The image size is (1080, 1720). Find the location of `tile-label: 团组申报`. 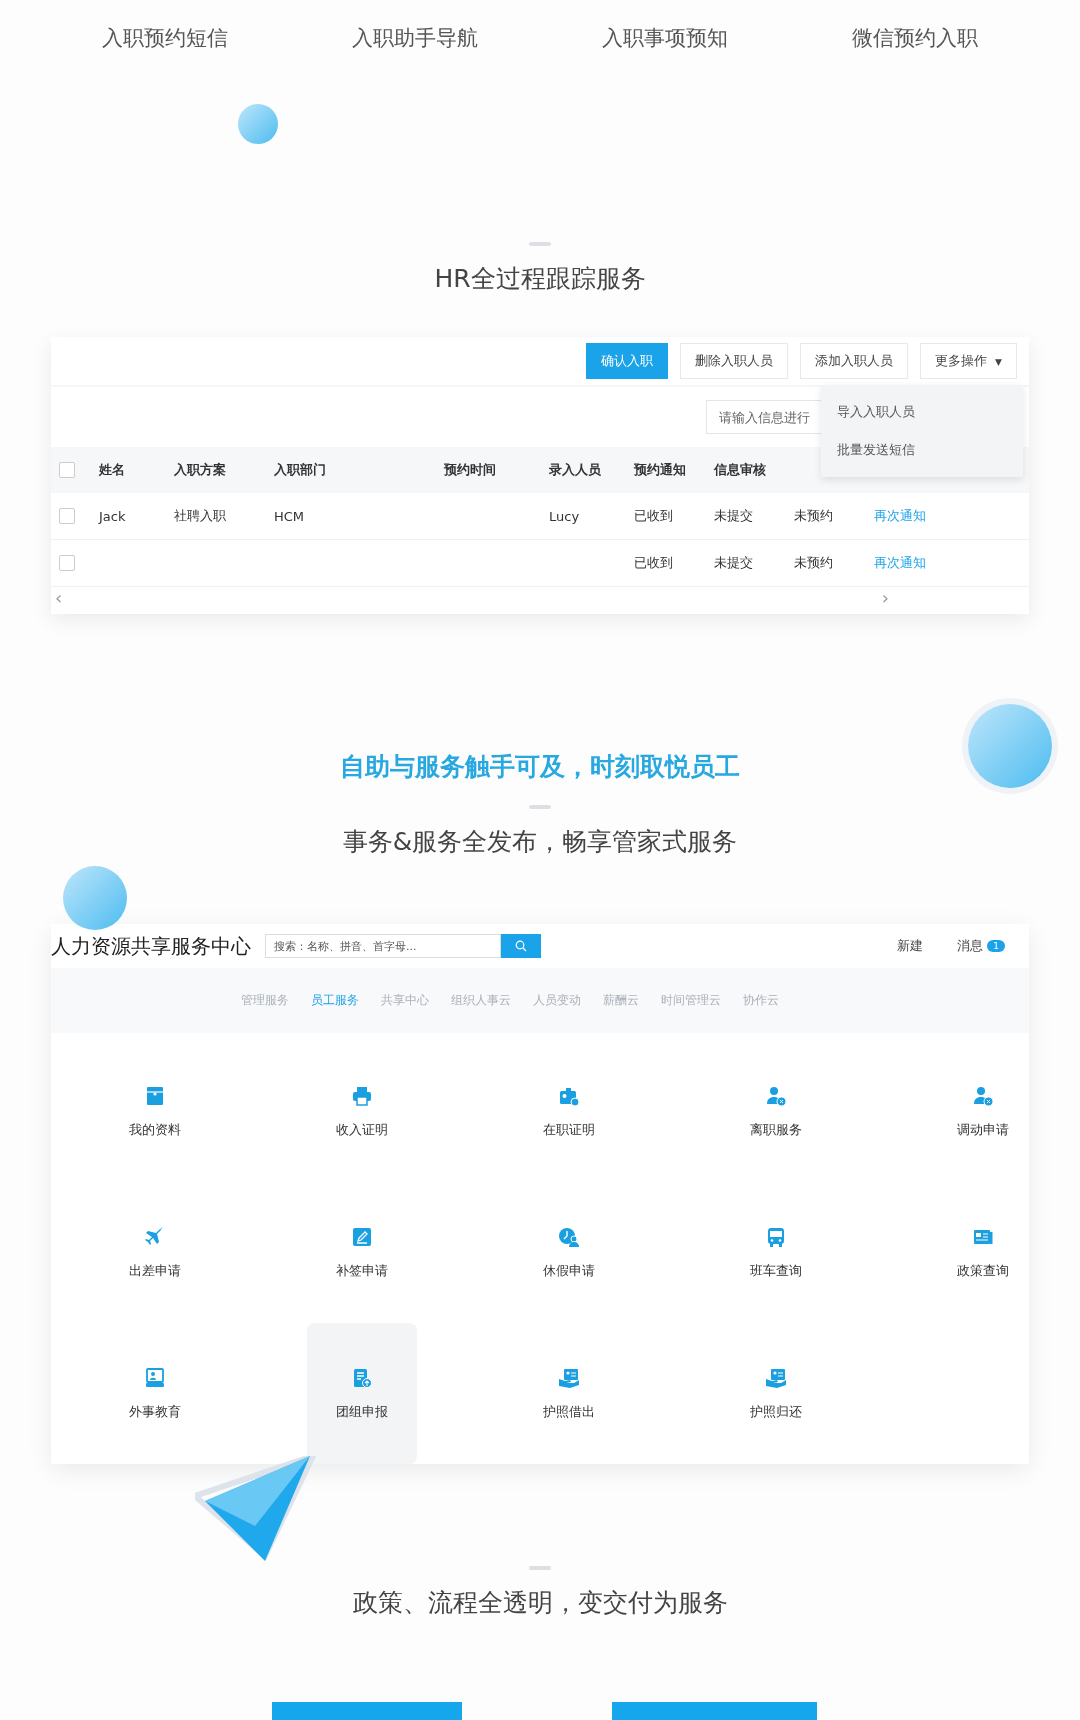

tile-label: 团组申报 is located at coordinates (361, 1411).